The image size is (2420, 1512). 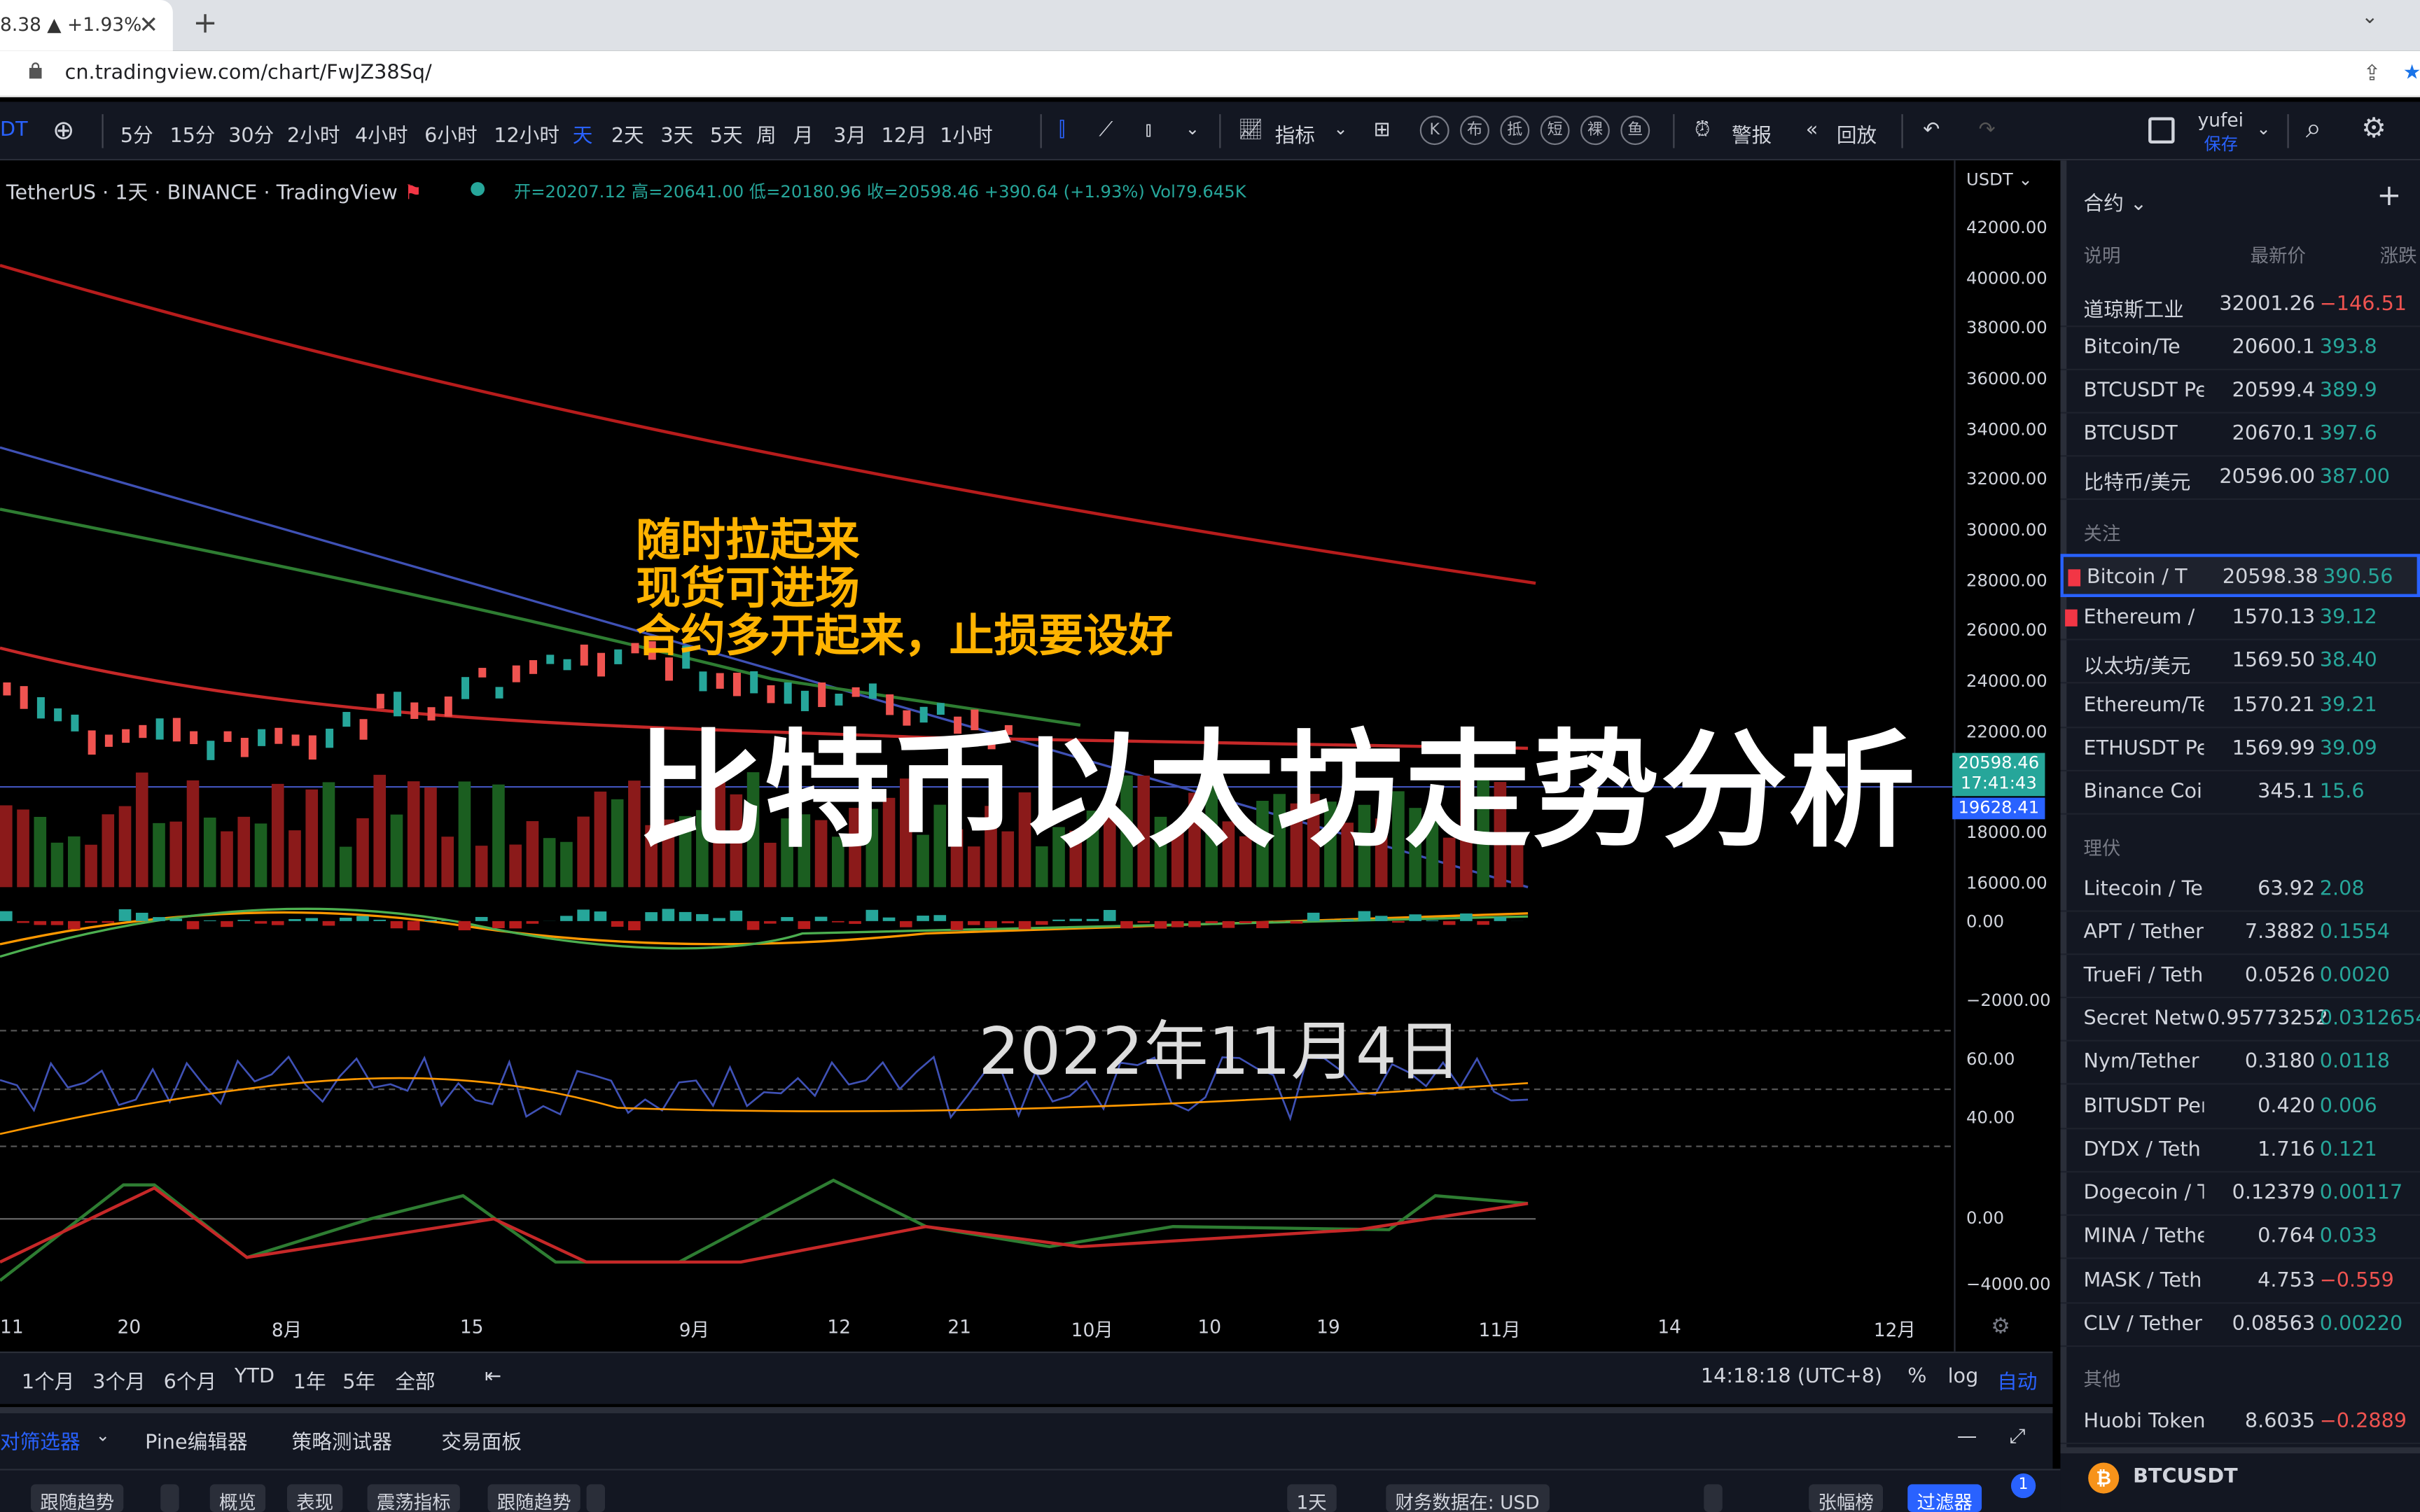 I want to click on interval-7: 天, so click(x=583, y=133).